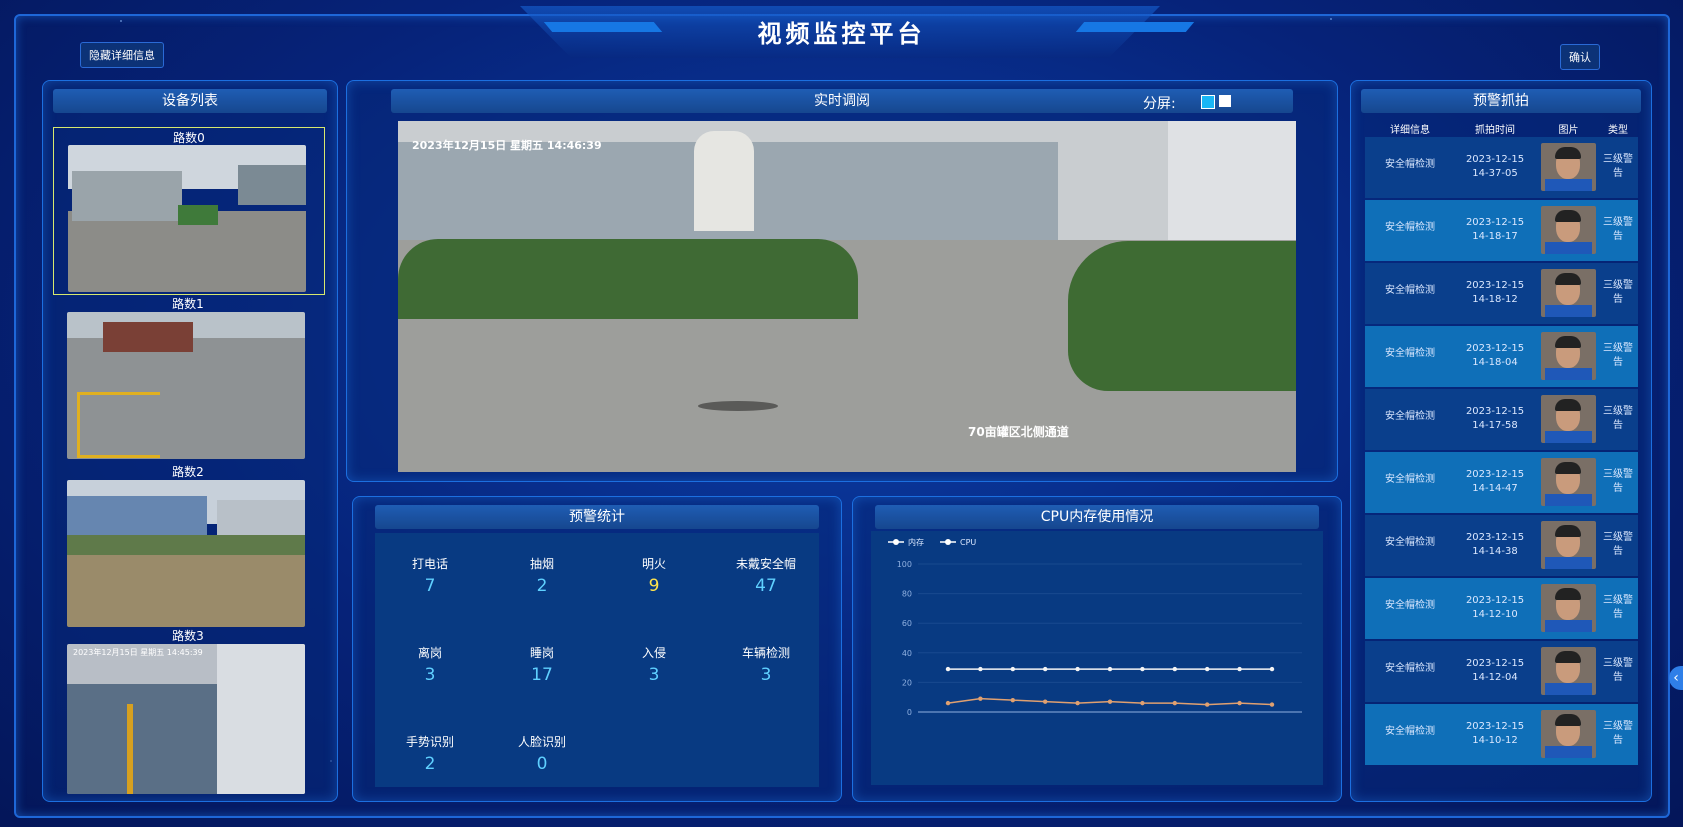 This screenshot has height=827, width=1683. What do you see at coordinates (765, 653) in the screenshot?
I see `stat-label: 车辆检测` at bounding box center [765, 653].